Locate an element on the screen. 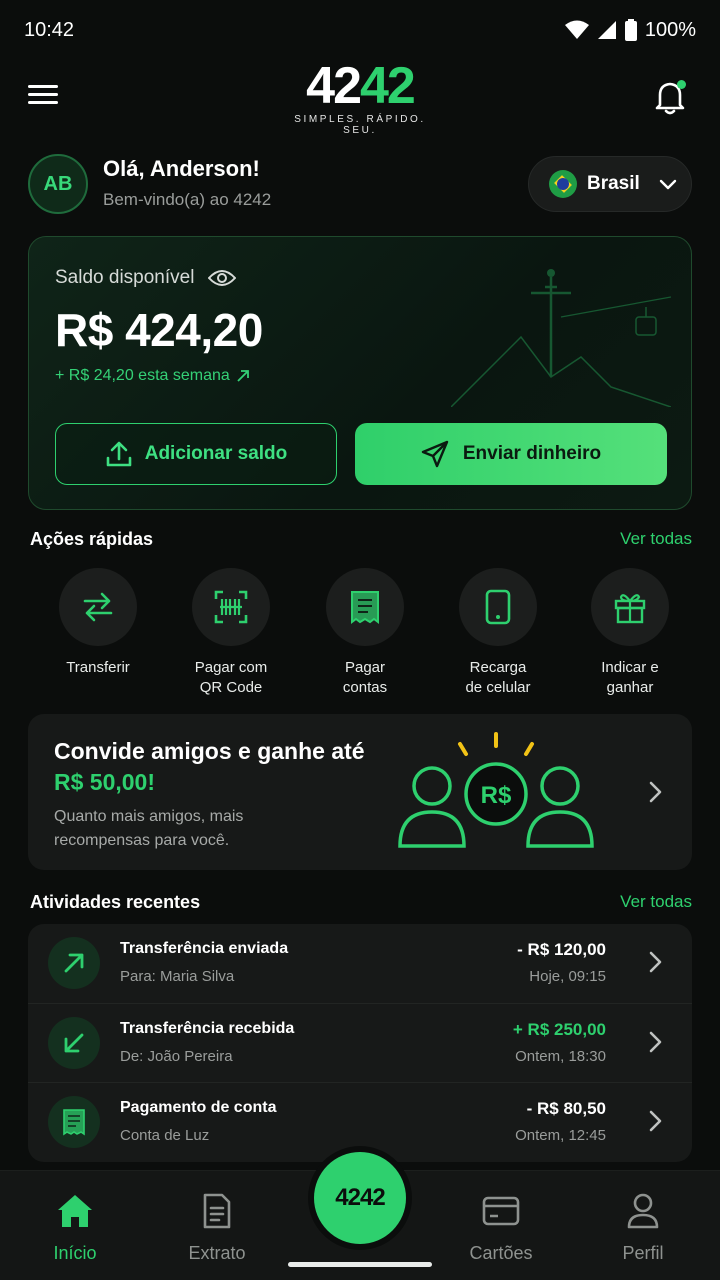 This screenshot has width=720, height=1280. app-header: 4242 SIMPLES. RÁPIDO. SEU. is located at coordinates (360, 98).